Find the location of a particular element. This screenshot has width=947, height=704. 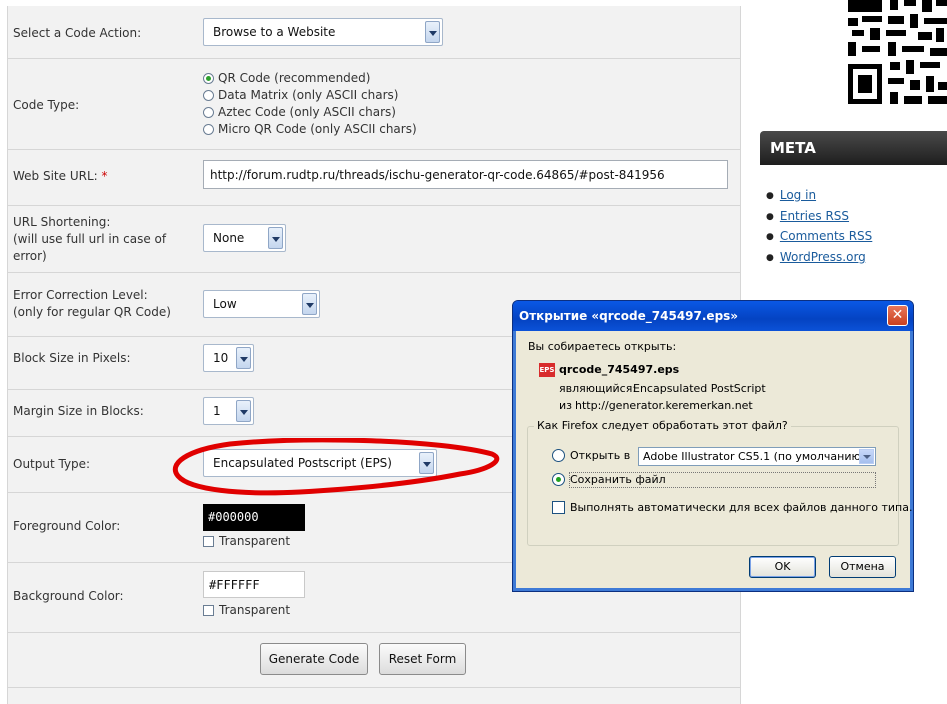

auto-action-checkbox is located at coordinates (558, 507).